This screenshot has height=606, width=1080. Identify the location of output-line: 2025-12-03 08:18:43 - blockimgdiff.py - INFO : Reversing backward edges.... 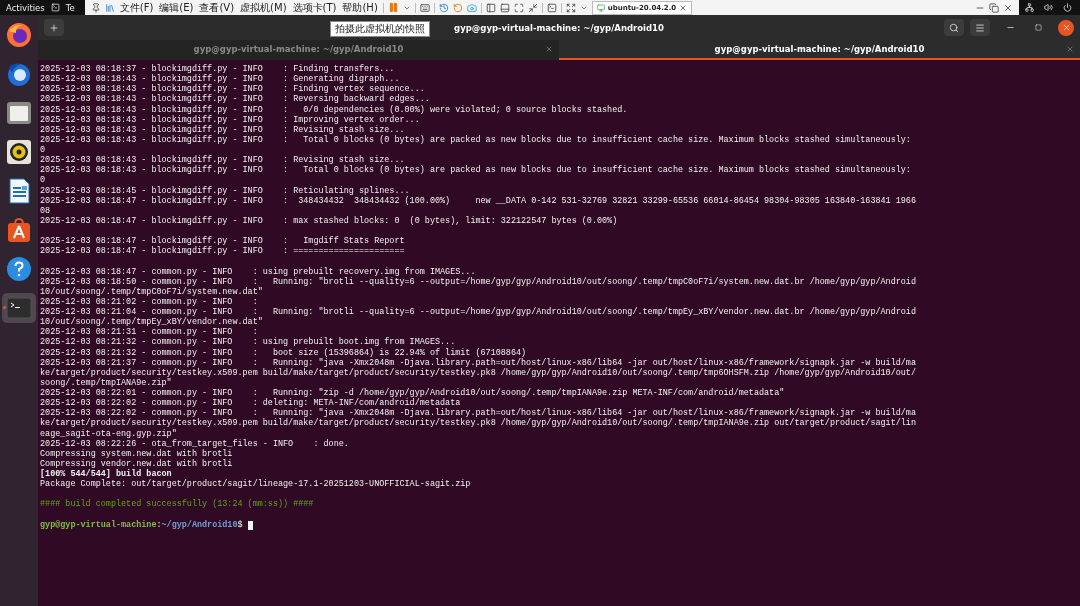
(235, 99).